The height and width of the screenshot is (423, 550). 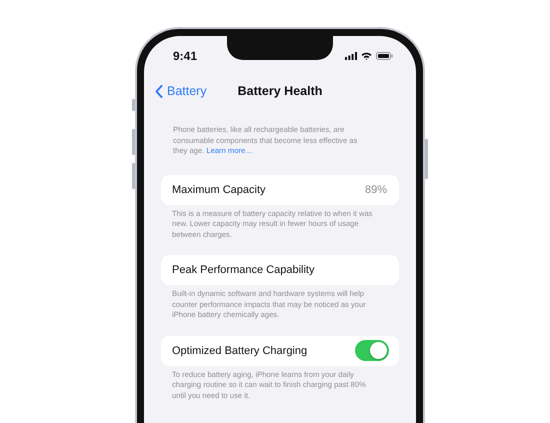 I want to click on row-label: Peak Performance Capability, so click(x=243, y=270).